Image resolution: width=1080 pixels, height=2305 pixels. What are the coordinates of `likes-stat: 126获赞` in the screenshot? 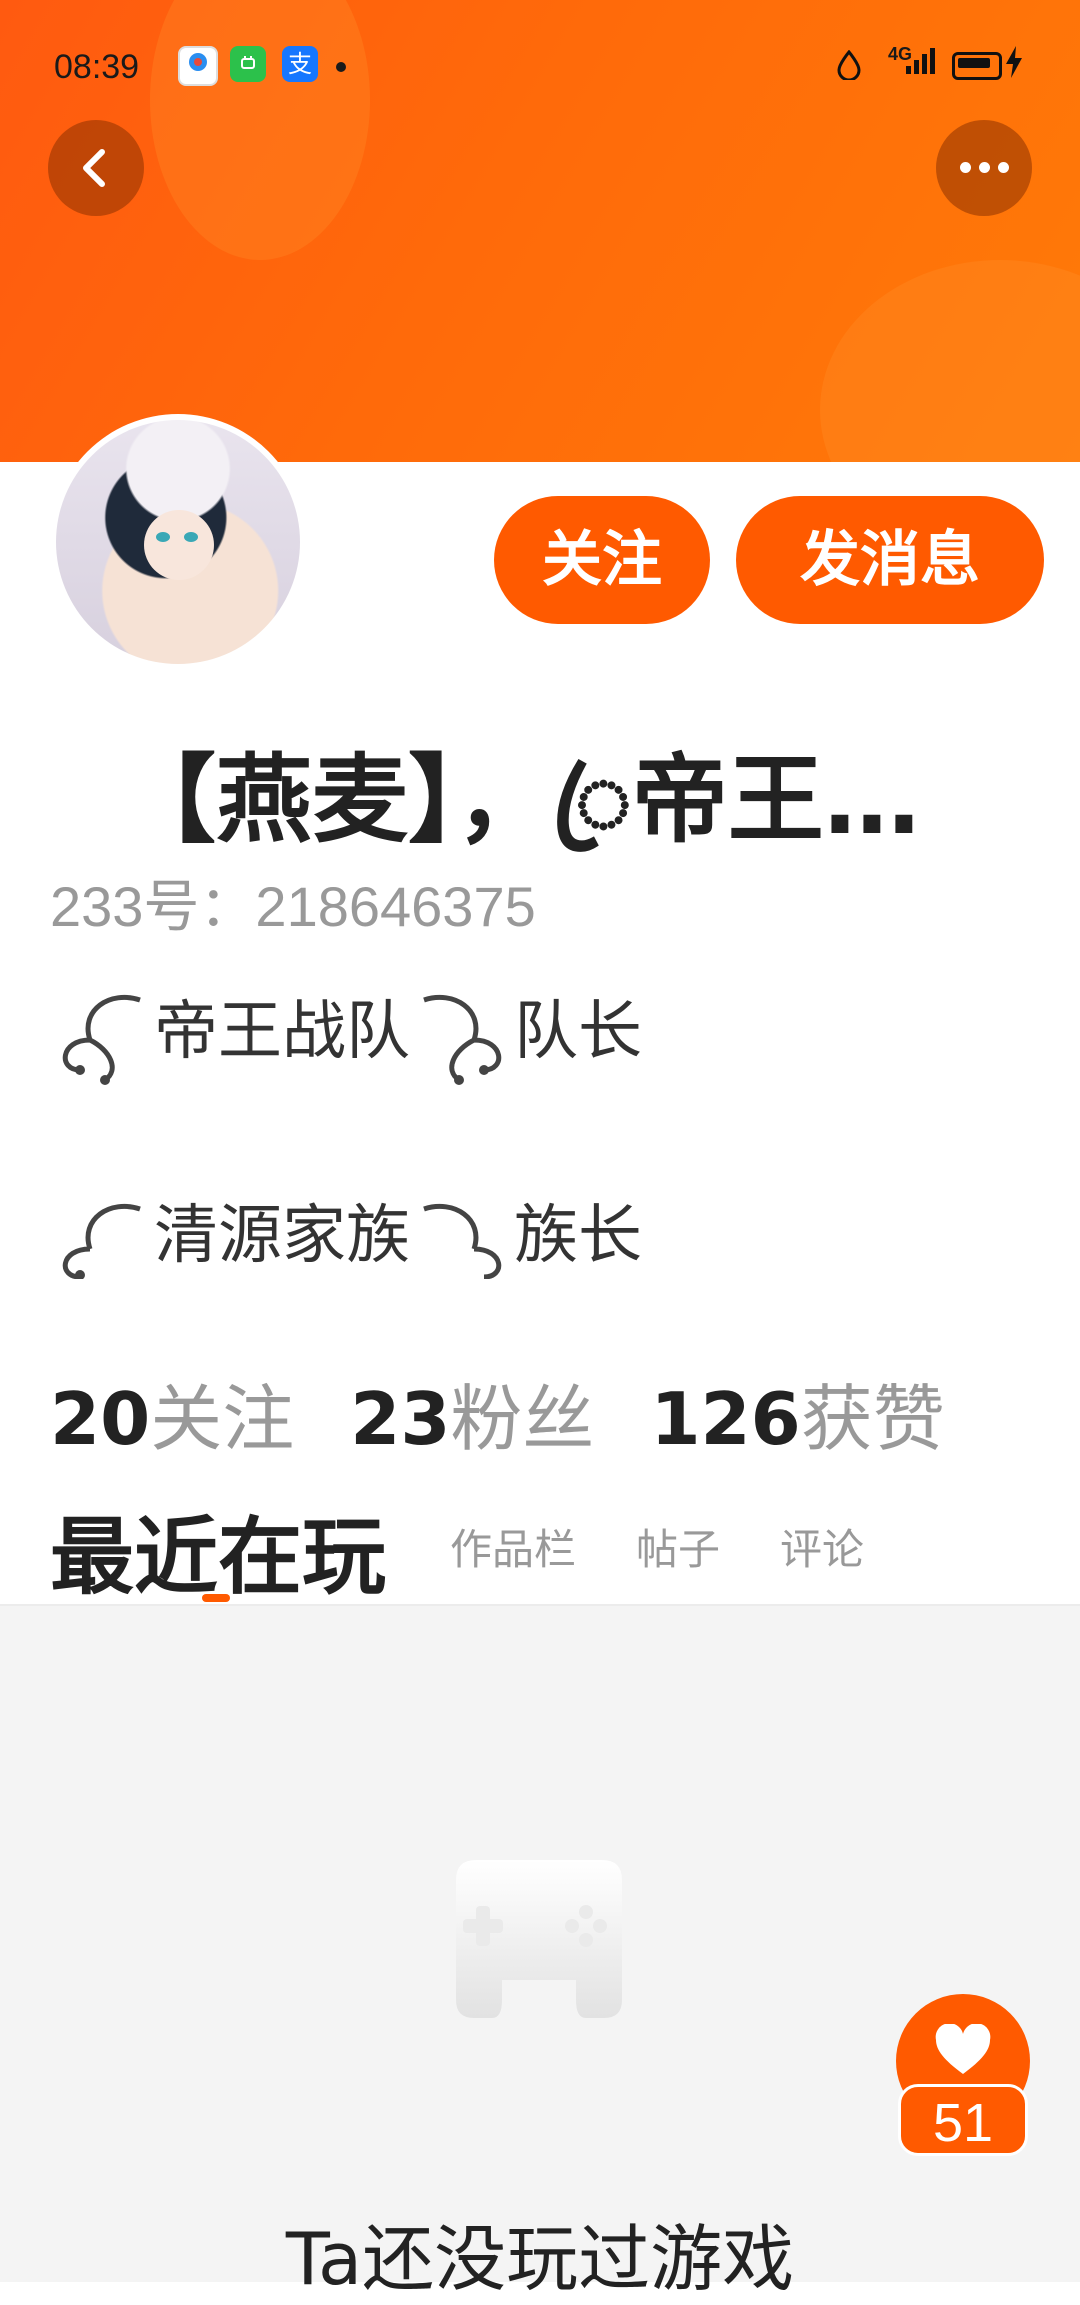 It's located at (825, 1419).